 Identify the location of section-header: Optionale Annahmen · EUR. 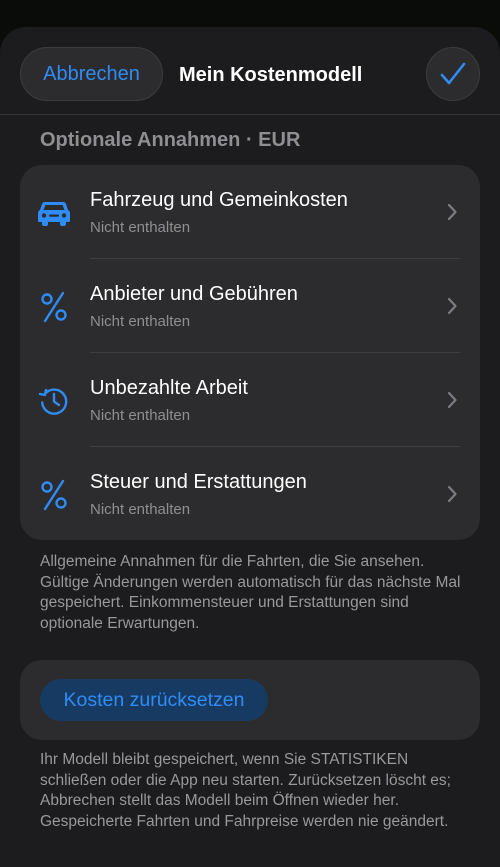
(170, 140).